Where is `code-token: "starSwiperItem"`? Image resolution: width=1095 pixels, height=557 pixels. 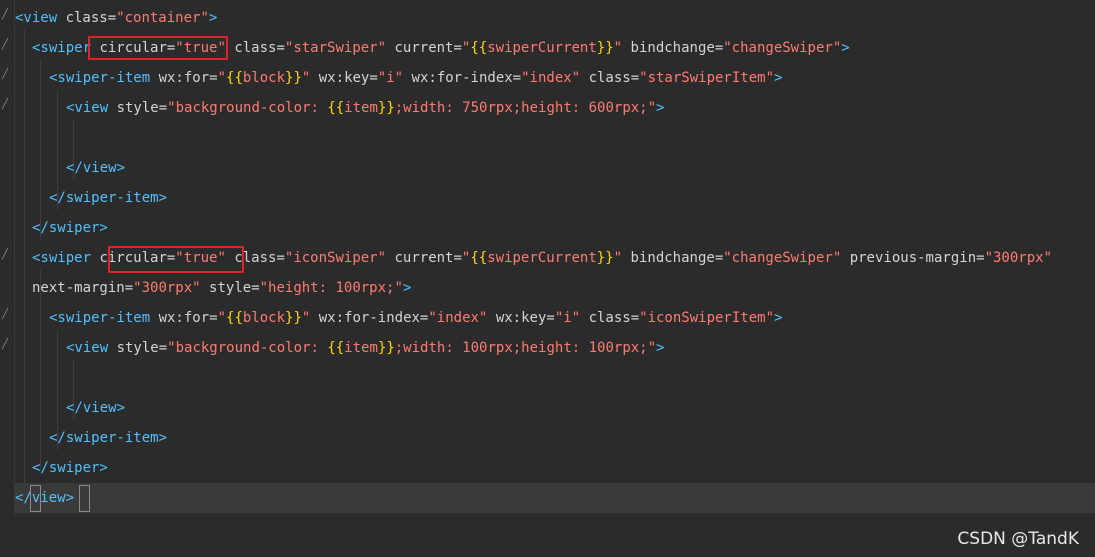
code-token: "starSwiperItem" is located at coordinates (706, 78).